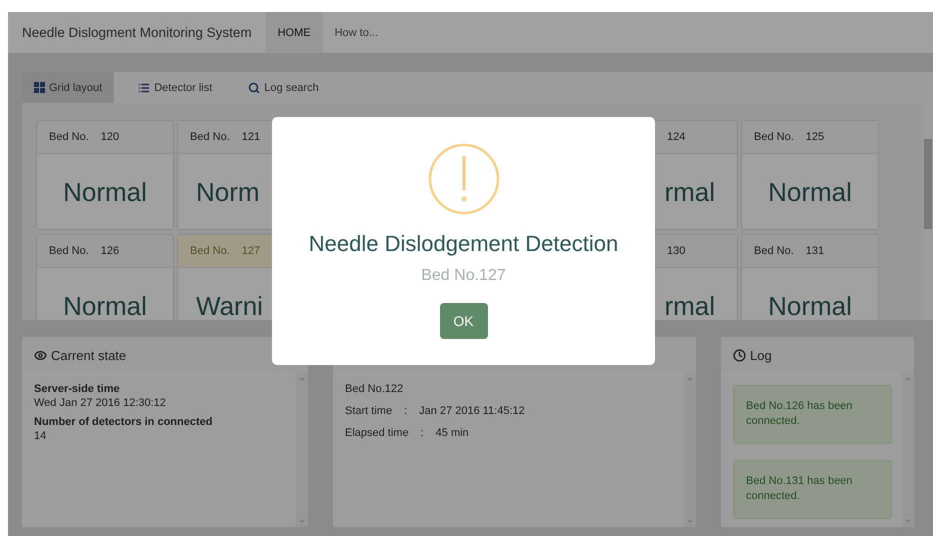 Image resolution: width=933 pixels, height=536 pixels. I want to click on bed-number: 121, so click(251, 137).